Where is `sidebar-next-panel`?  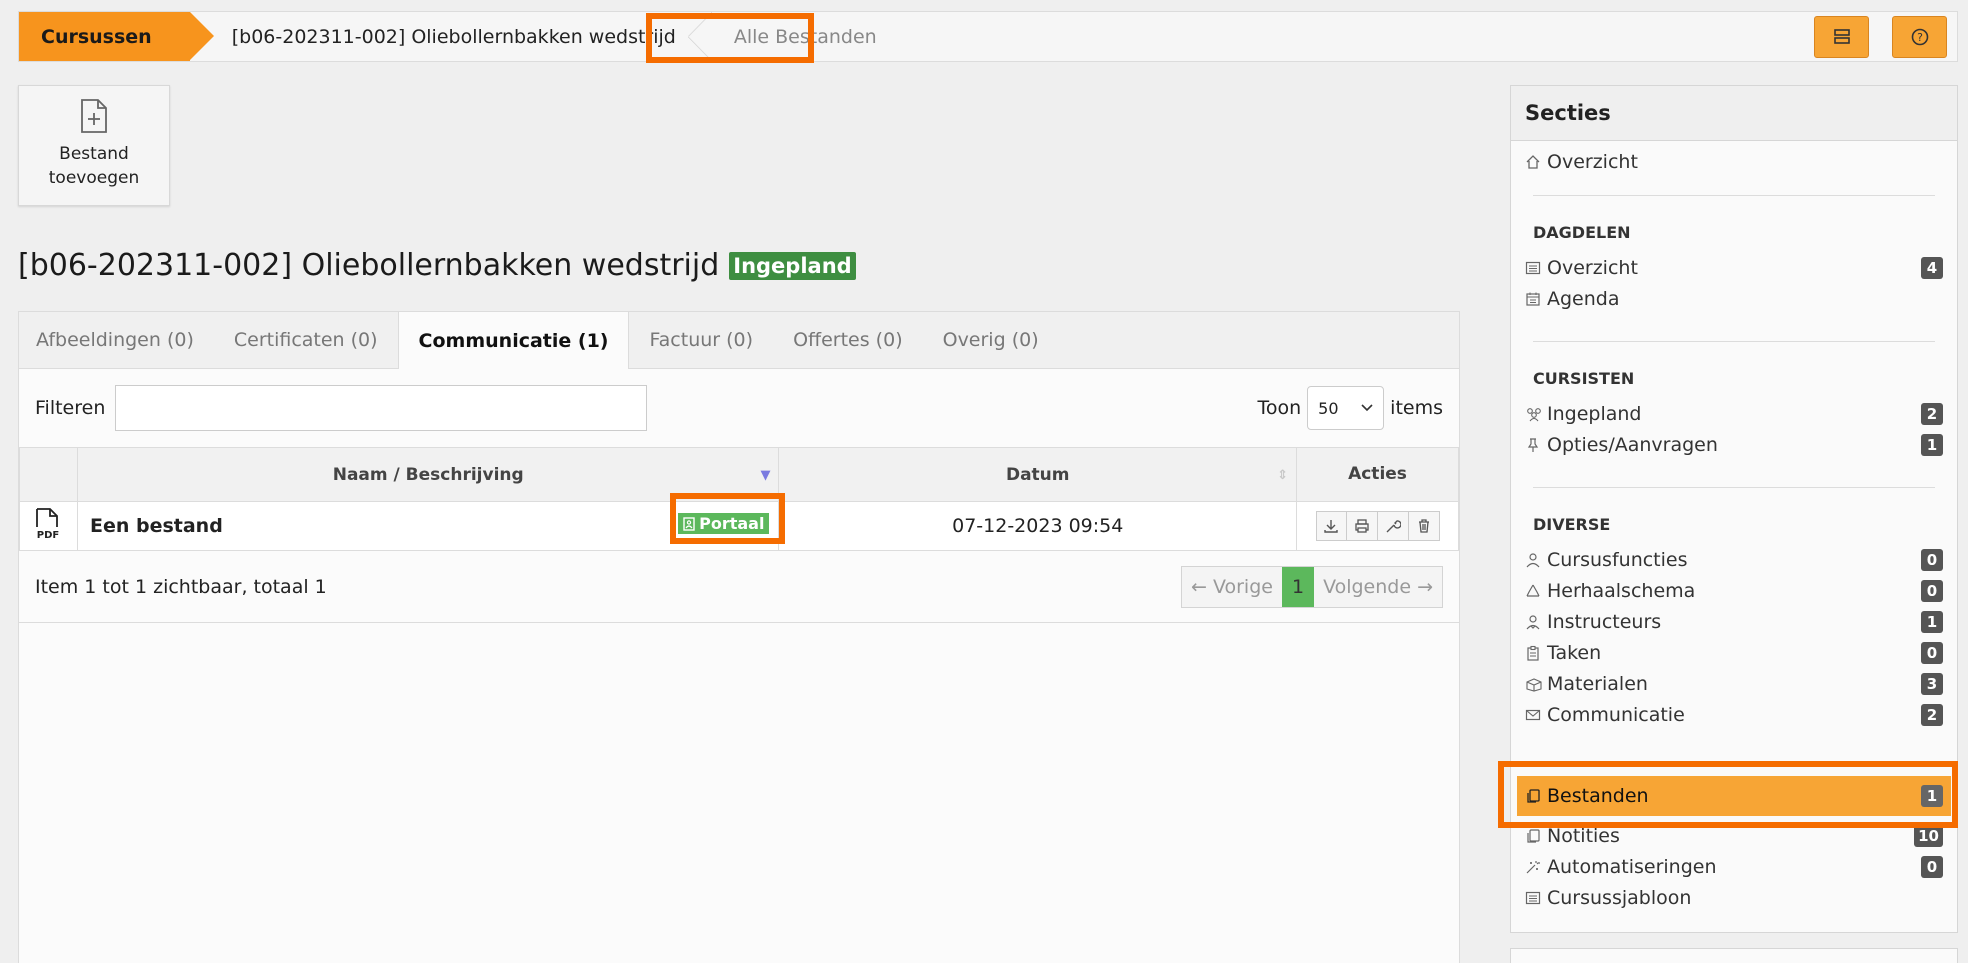
sidebar-next-panel is located at coordinates (1734, 955).